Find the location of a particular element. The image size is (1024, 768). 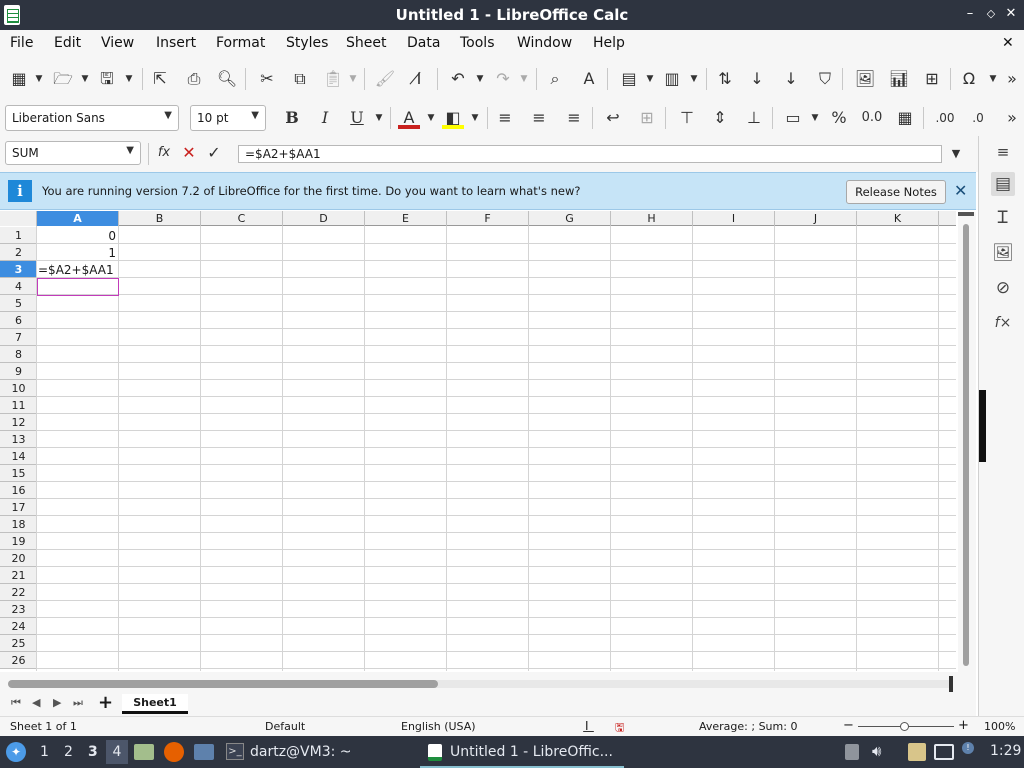

undo-icon: ↶ is located at coordinates (458, 79).